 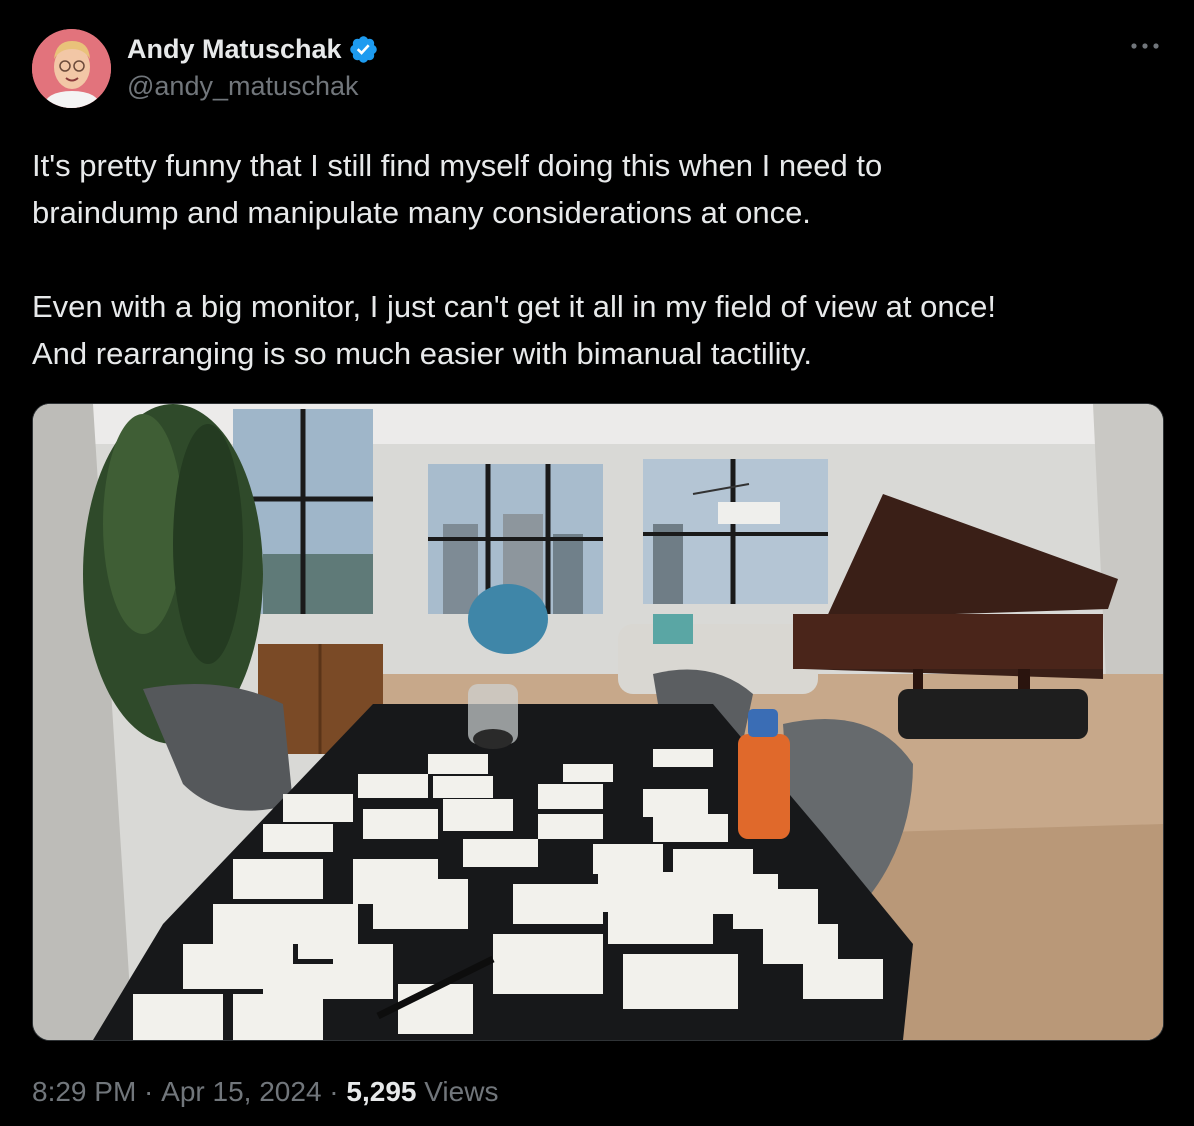 I want to click on tweet-time: 8:29 PM, so click(x=84, y=1092).